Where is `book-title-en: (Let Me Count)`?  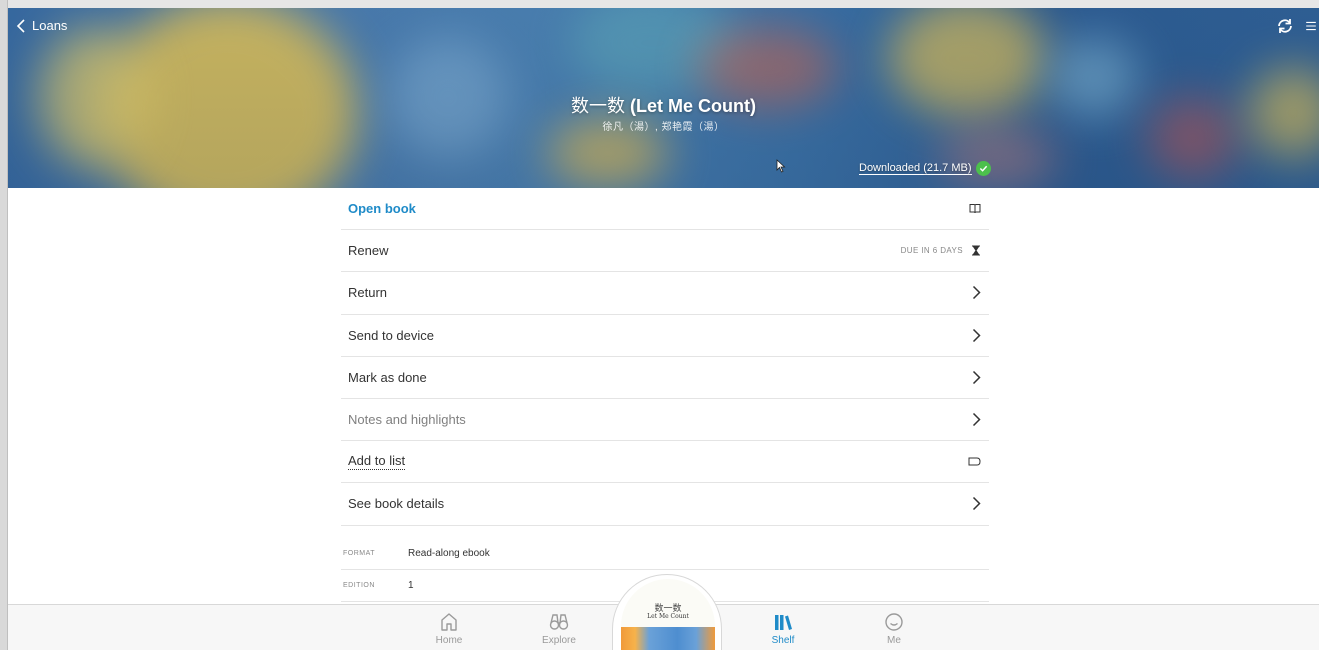 book-title-en: (Let Me Count) is located at coordinates (693, 106).